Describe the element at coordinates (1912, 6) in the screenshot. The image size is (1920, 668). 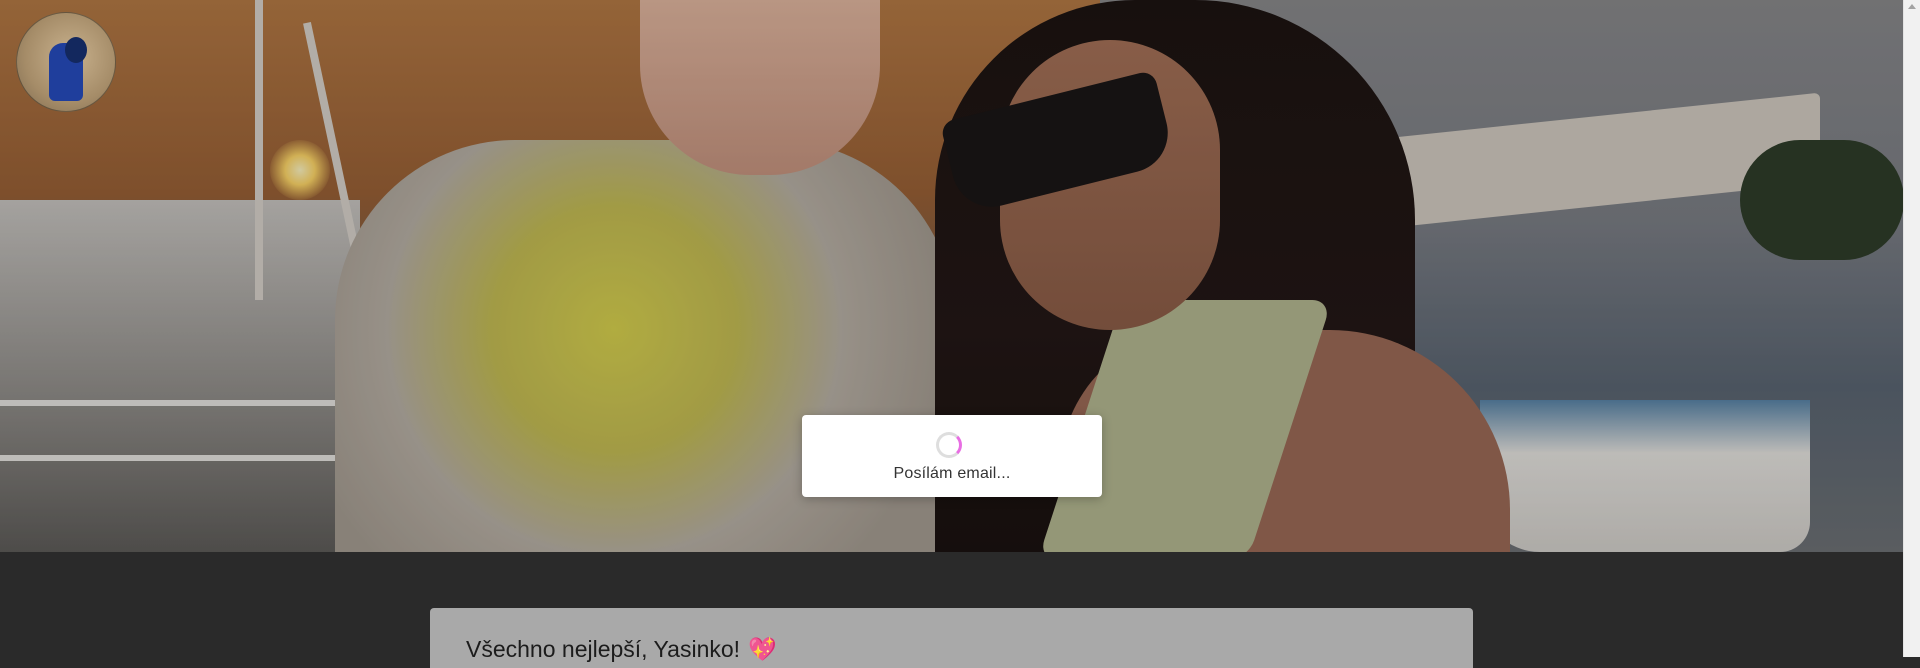
I see `chevron-up-icon` at that location.